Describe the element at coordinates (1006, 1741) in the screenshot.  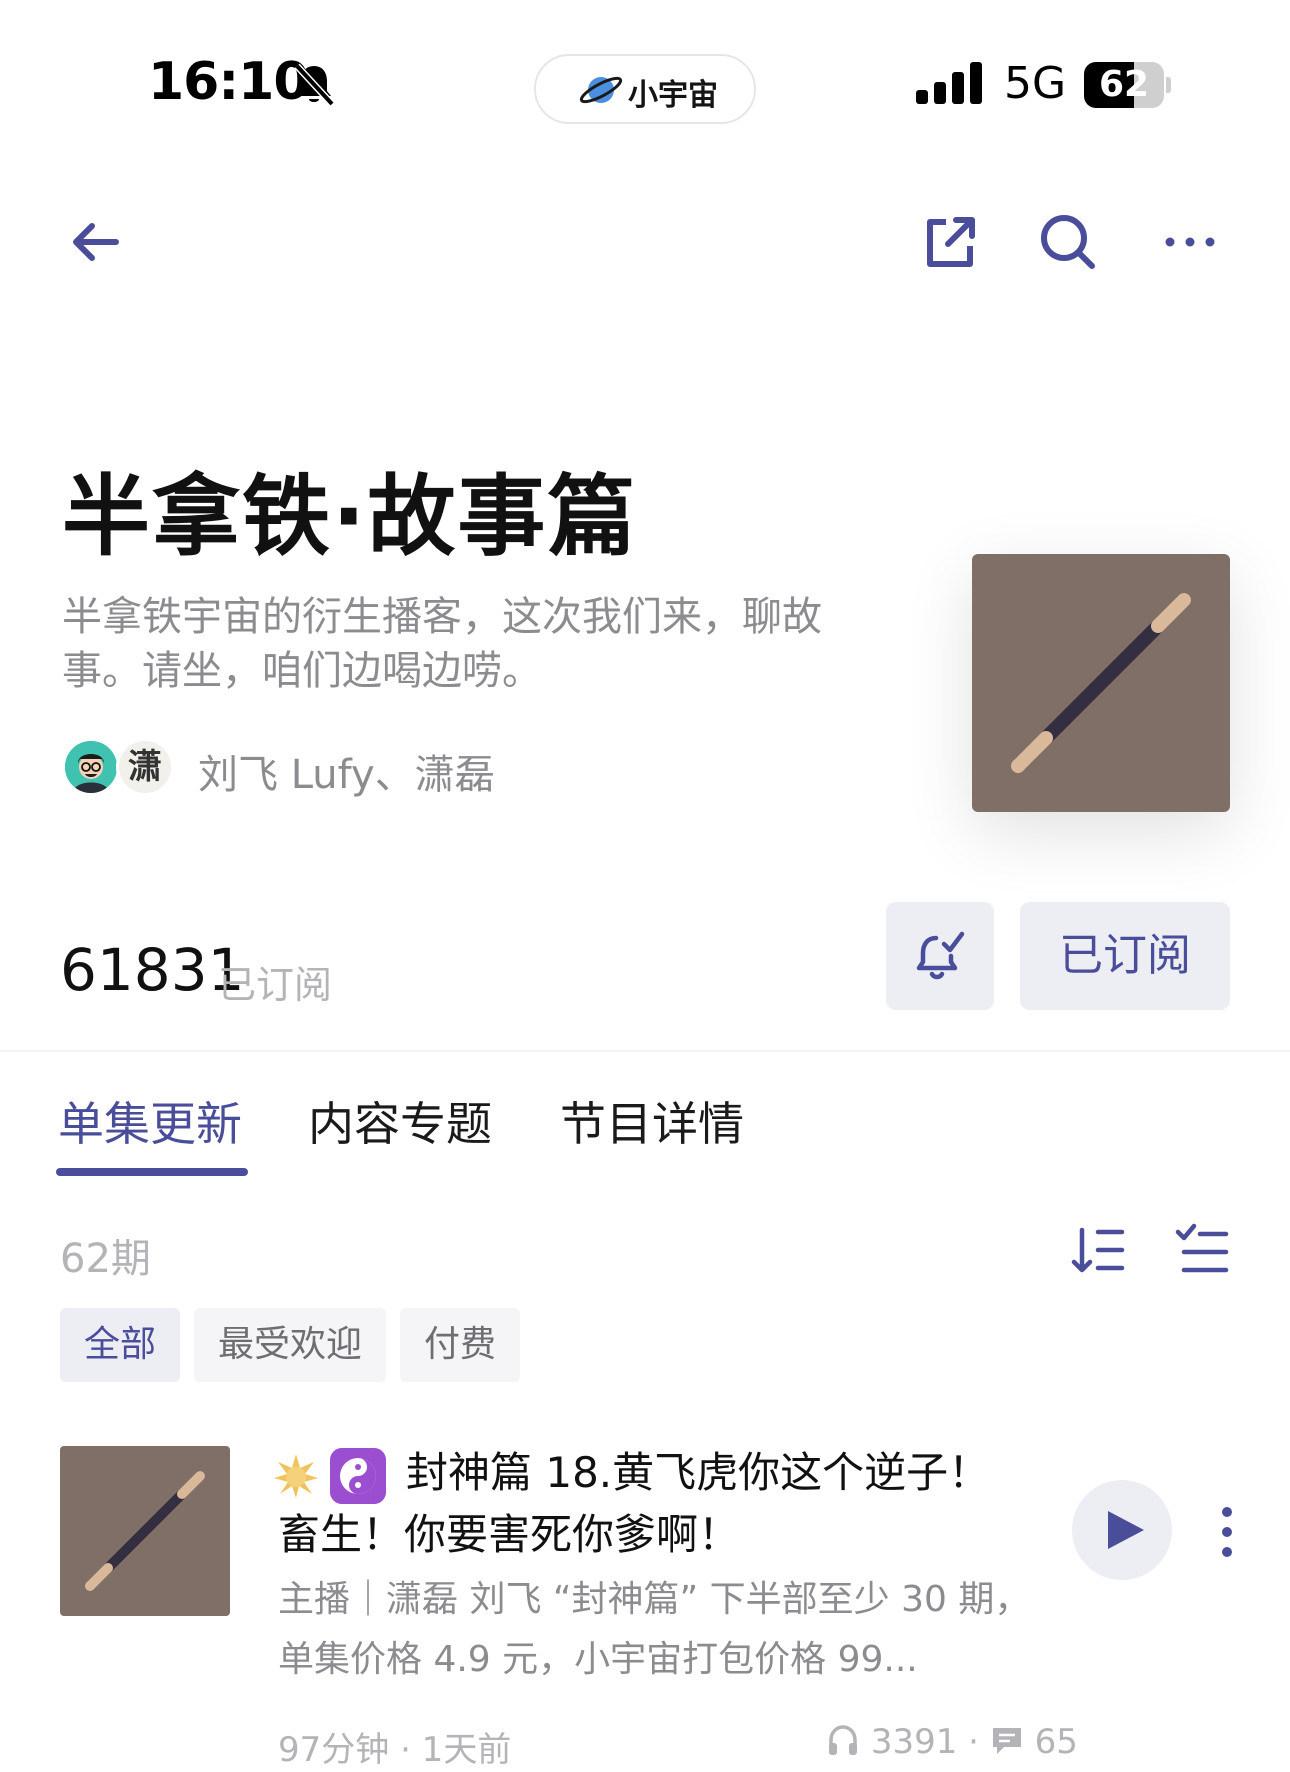
I see `comment-icon` at that location.